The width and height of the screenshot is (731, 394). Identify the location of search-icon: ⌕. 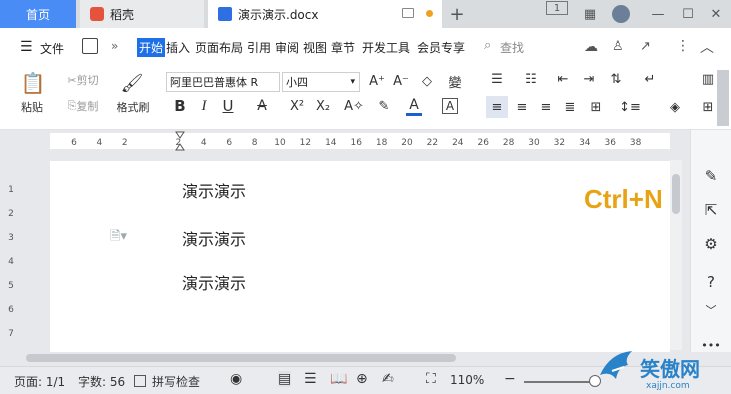
(487, 45).